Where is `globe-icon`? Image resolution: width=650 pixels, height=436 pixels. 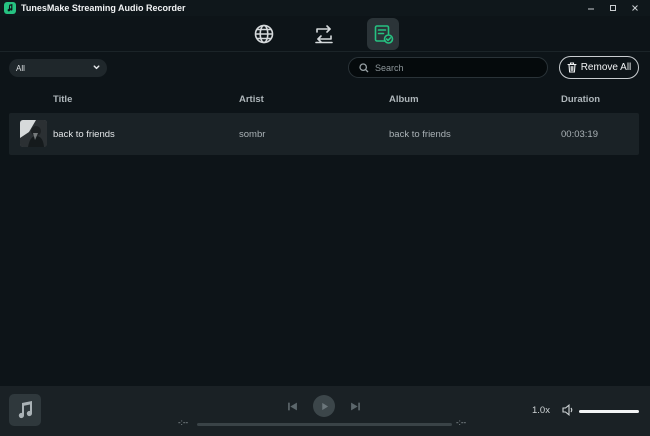
globe-icon is located at coordinates (264, 34).